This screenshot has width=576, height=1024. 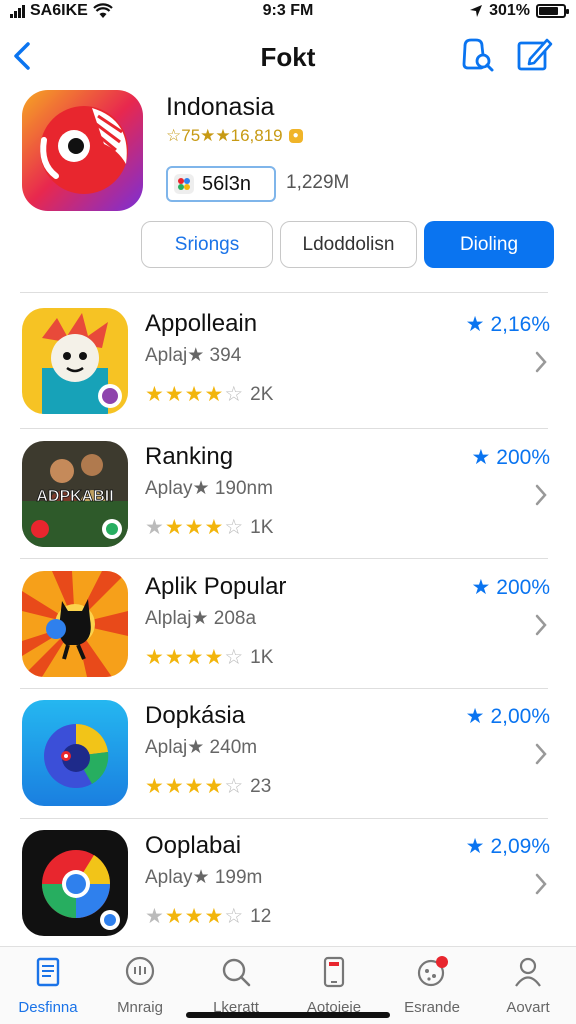 What do you see at coordinates (534, 54) in the screenshot?
I see `compose-icon` at bounding box center [534, 54].